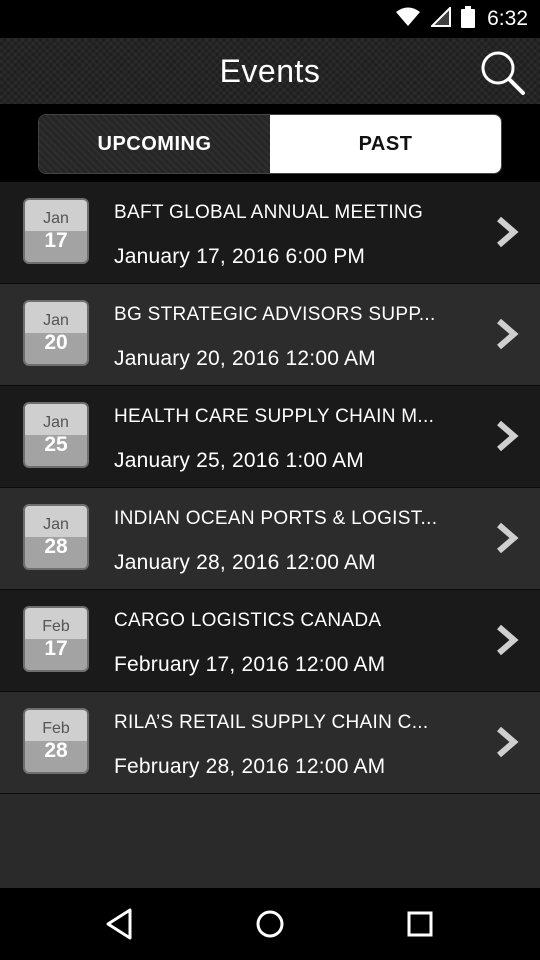 This screenshot has height=960, width=540. Describe the element at coordinates (245, 562) in the screenshot. I see `event-datetime: January 28, 2016 12:00 AM` at that location.